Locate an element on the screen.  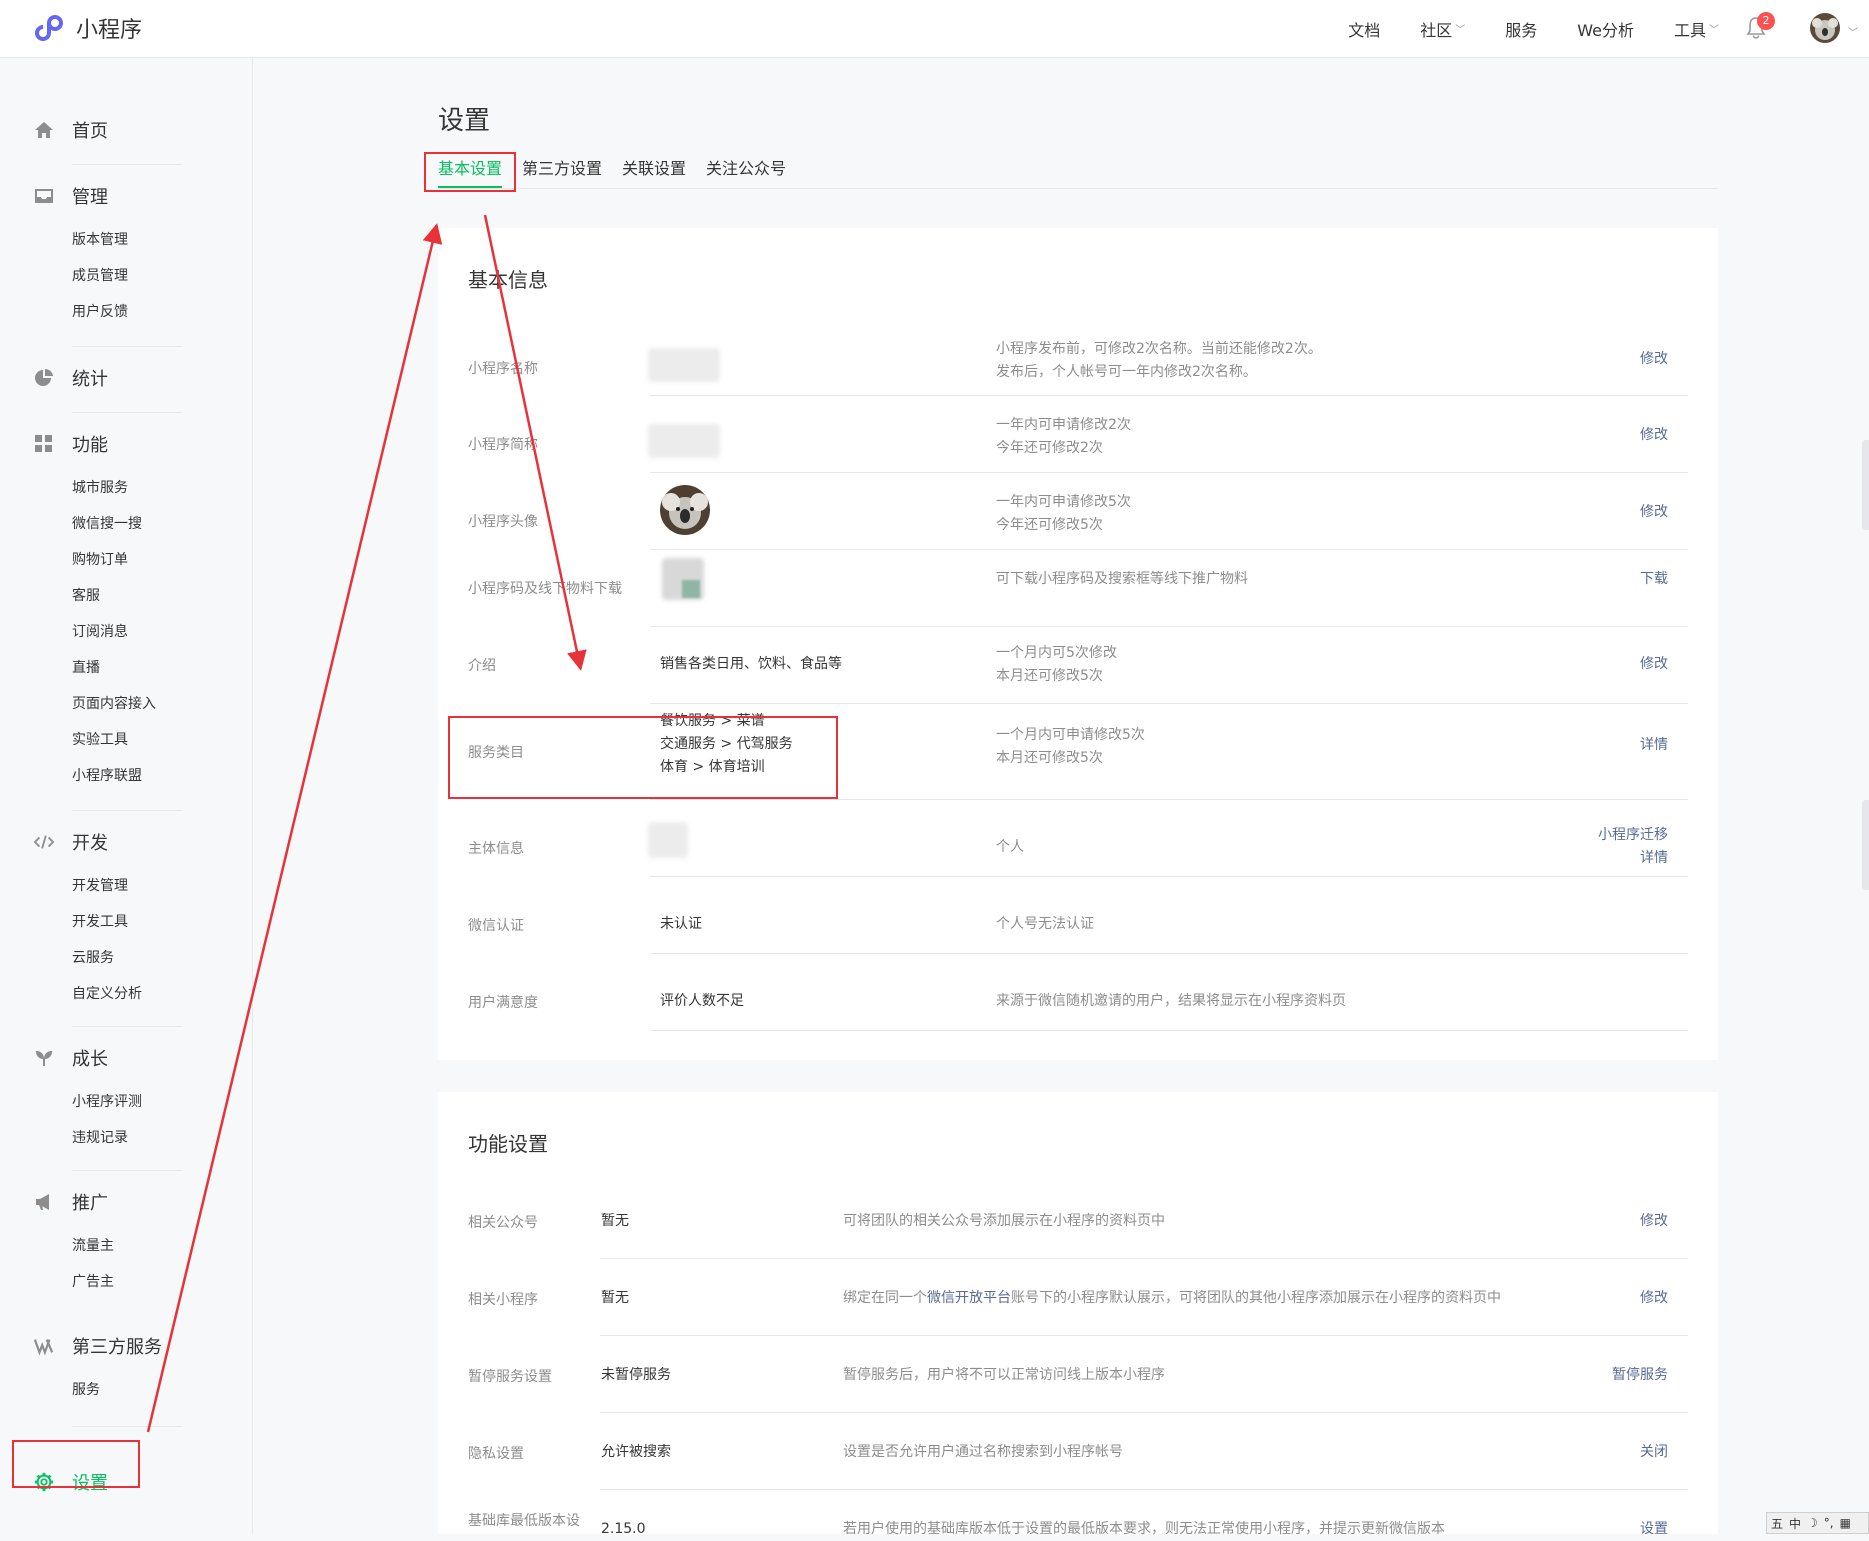
feature-row-privacy: 隐私设置 允许被搜索 设置是否允许用户通过名称搜索到小程序帐号 关闭 is located at coordinates (1078, 1463).